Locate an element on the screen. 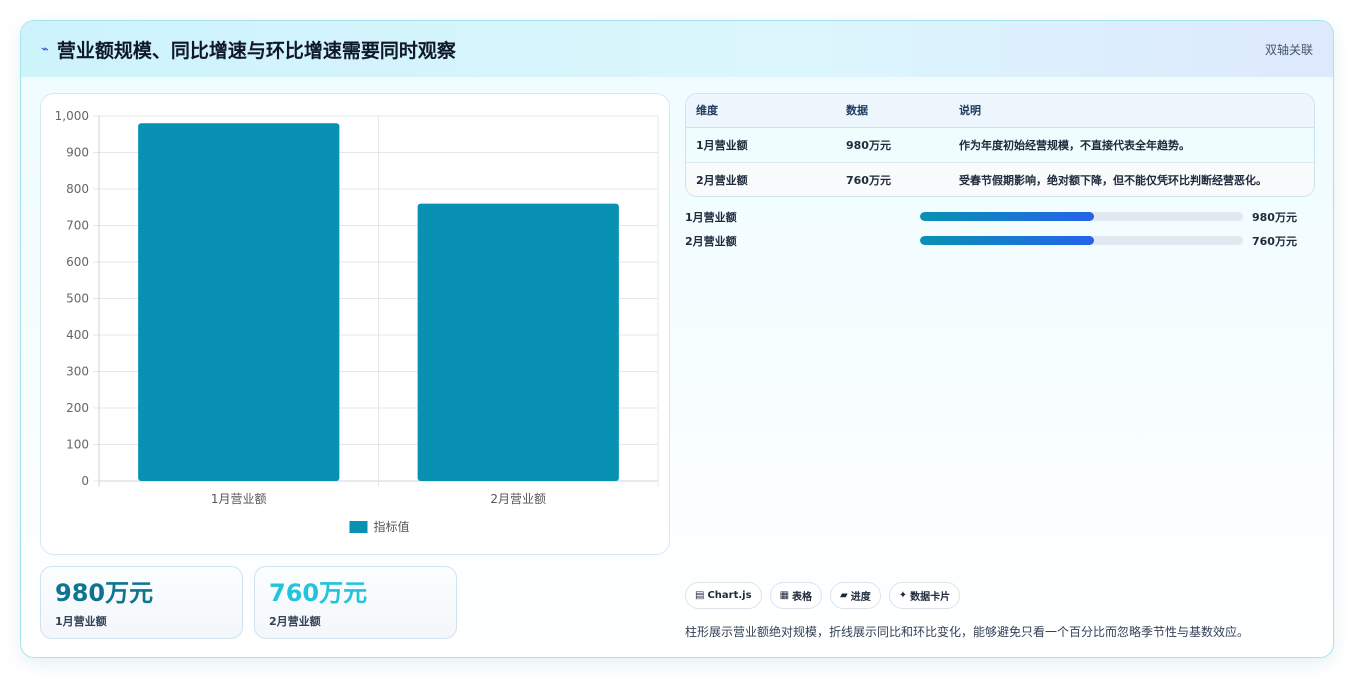 The width and height of the screenshot is (1354, 678). x-tick-label: 2月营业额 is located at coordinates (518, 499).